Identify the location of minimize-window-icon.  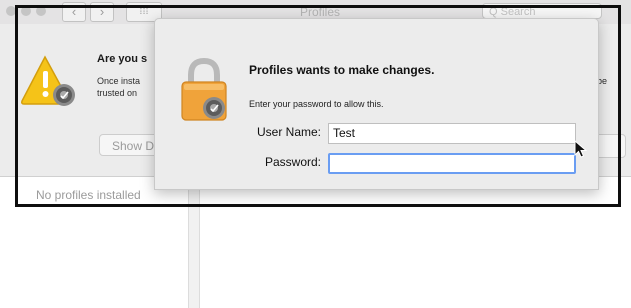
(26, 11).